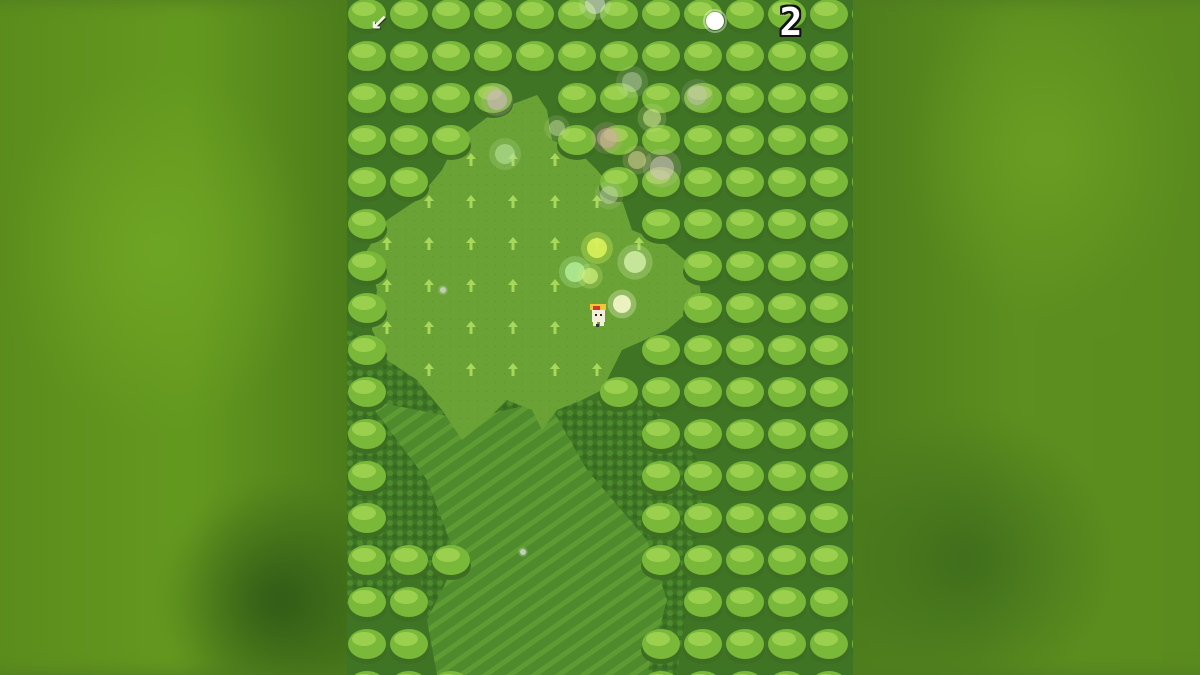  Describe the element at coordinates (715, 21) in the screenshot. I see `white-orb-icon` at that location.